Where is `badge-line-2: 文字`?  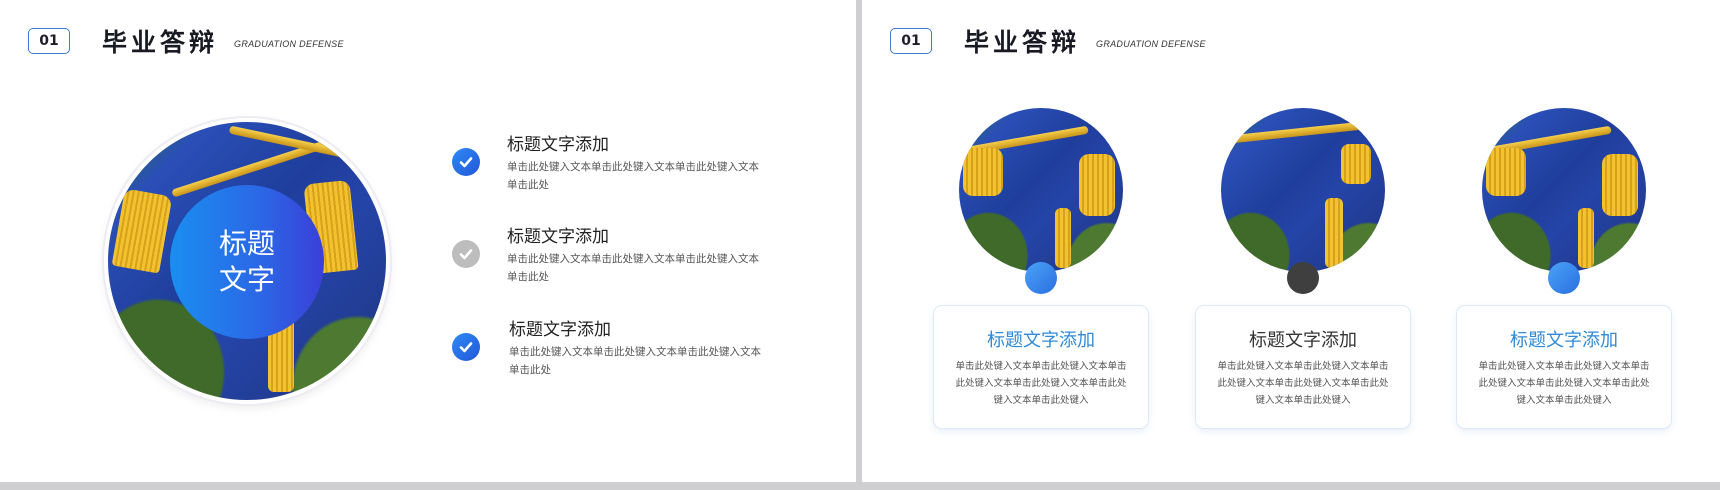
badge-line-2: 文字 is located at coordinates (246, 279).